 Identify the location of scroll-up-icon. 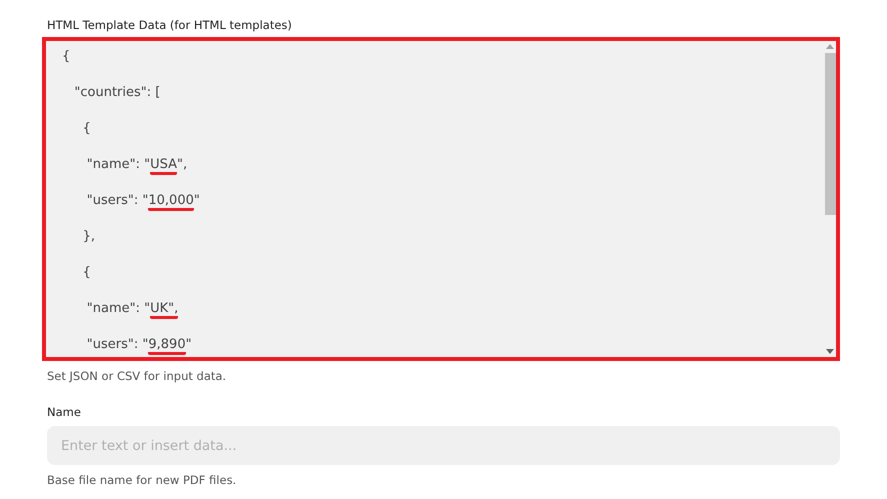
(830, 46).